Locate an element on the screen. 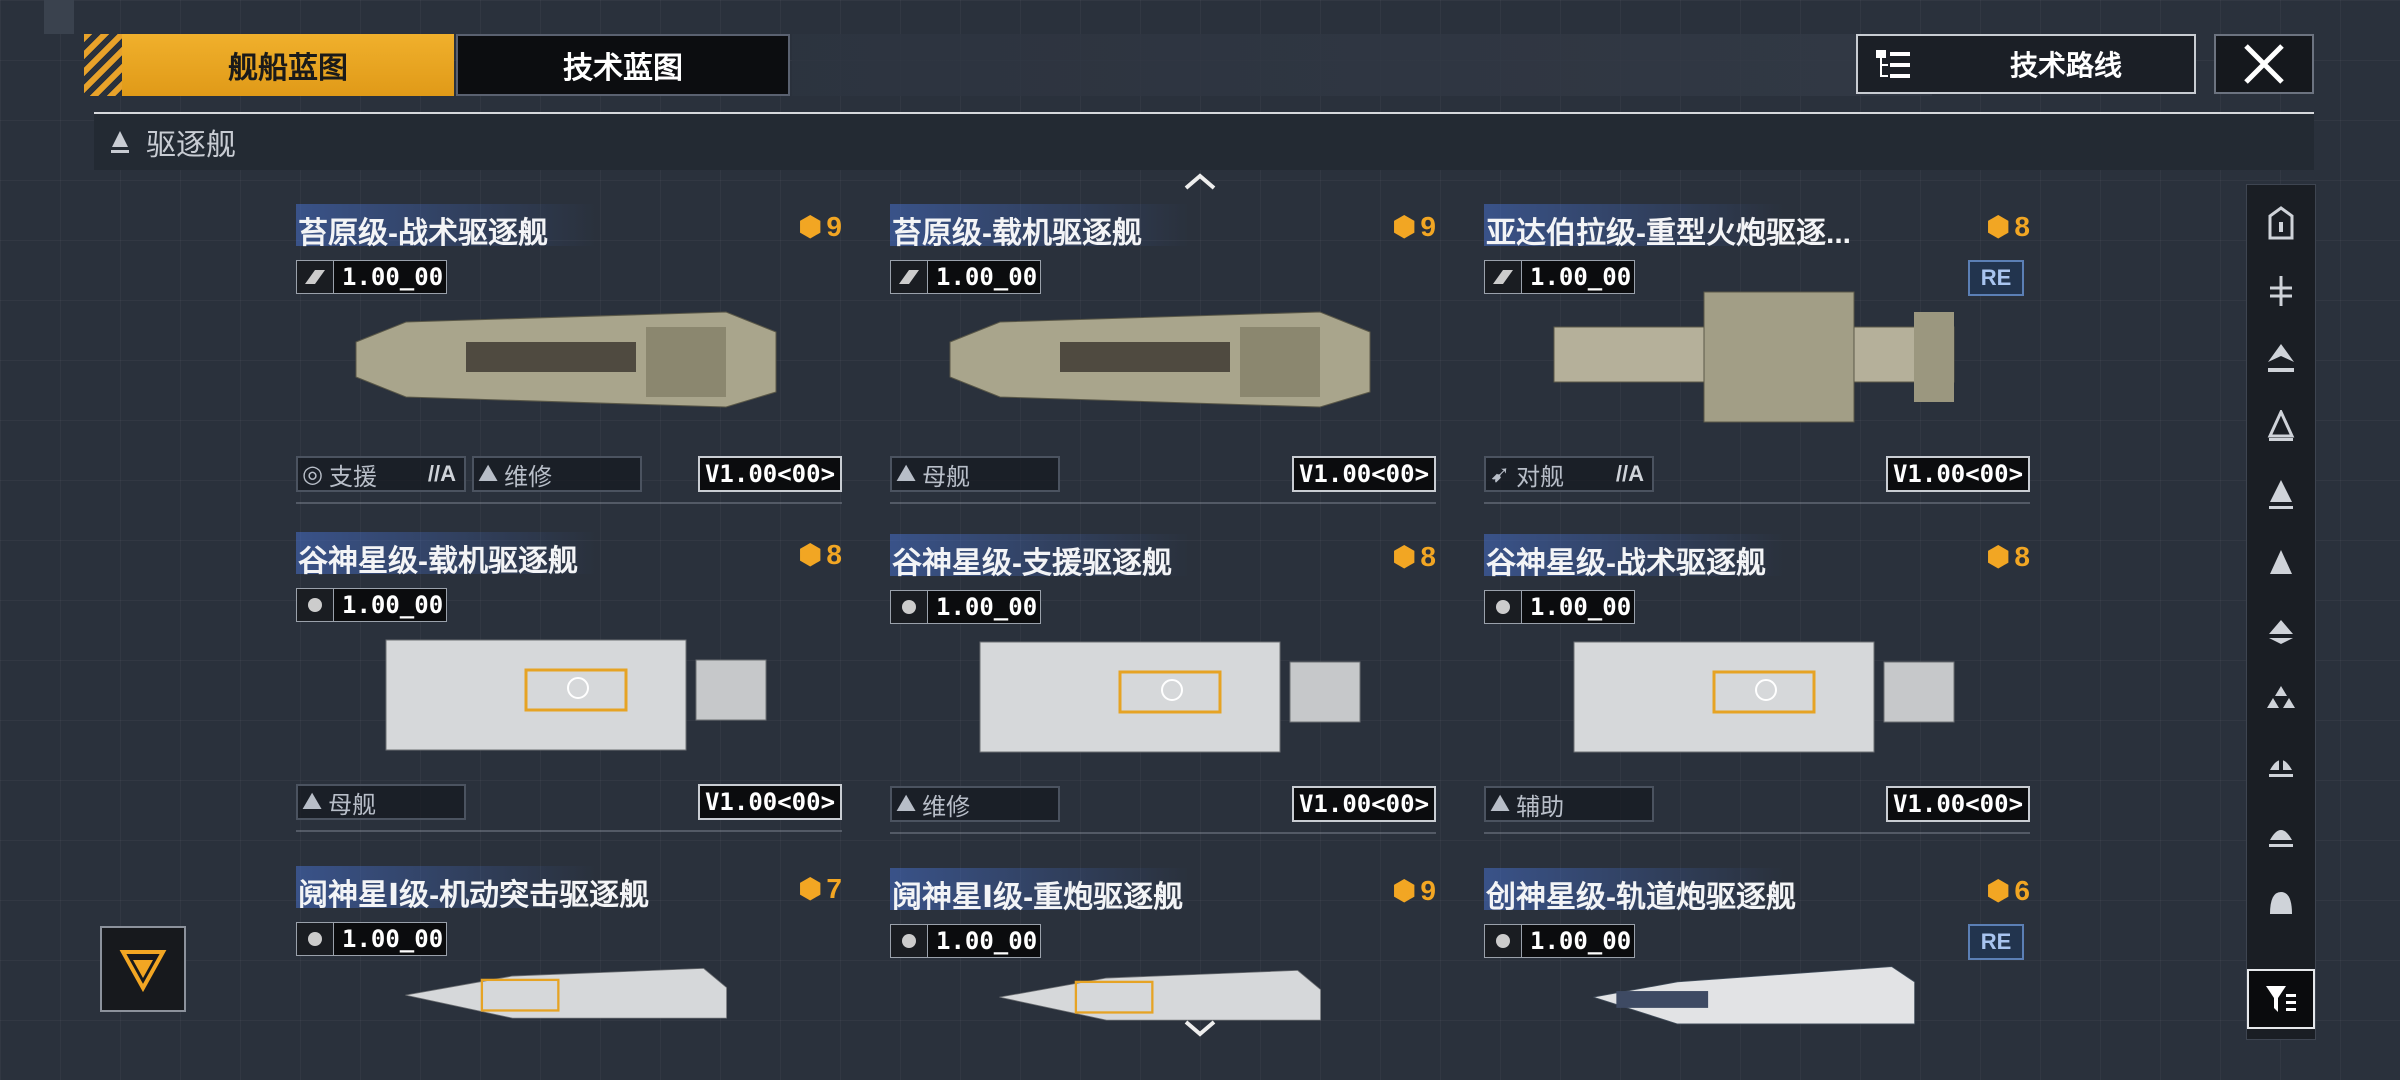 The height and width of the screenshot is (1080, 2400). role-label: 辅助 is located at coordinates (1540, 807).